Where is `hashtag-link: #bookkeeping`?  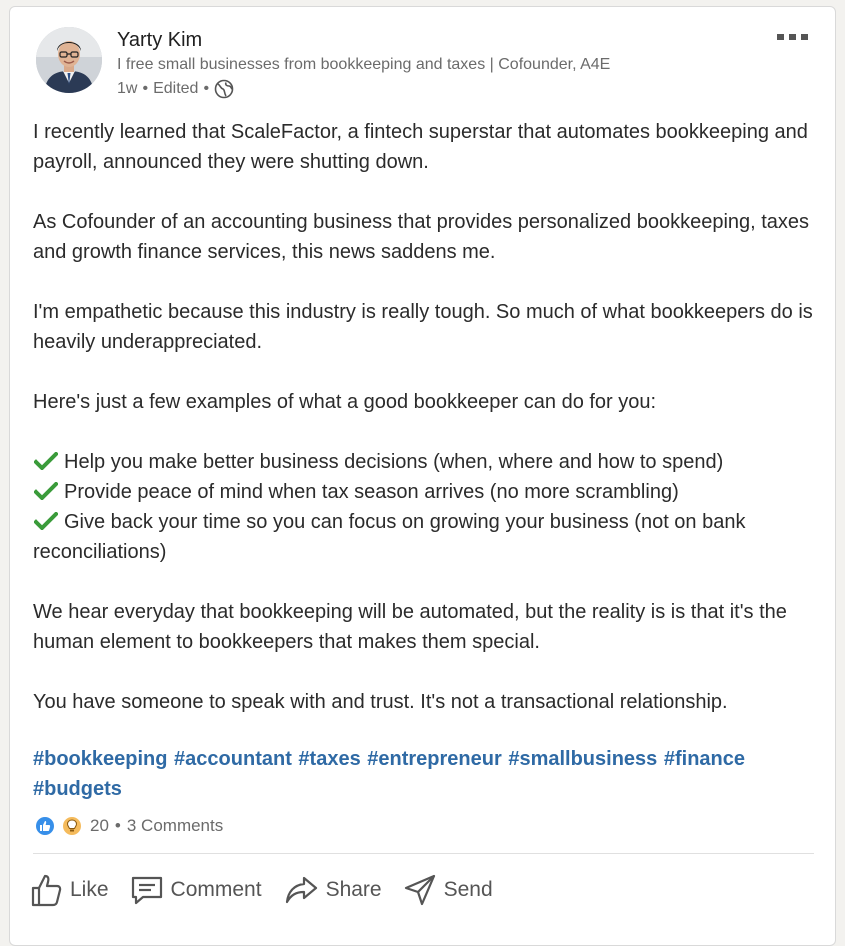 hashtag-link: #bookkeeping is located at coordinates (100, 759).